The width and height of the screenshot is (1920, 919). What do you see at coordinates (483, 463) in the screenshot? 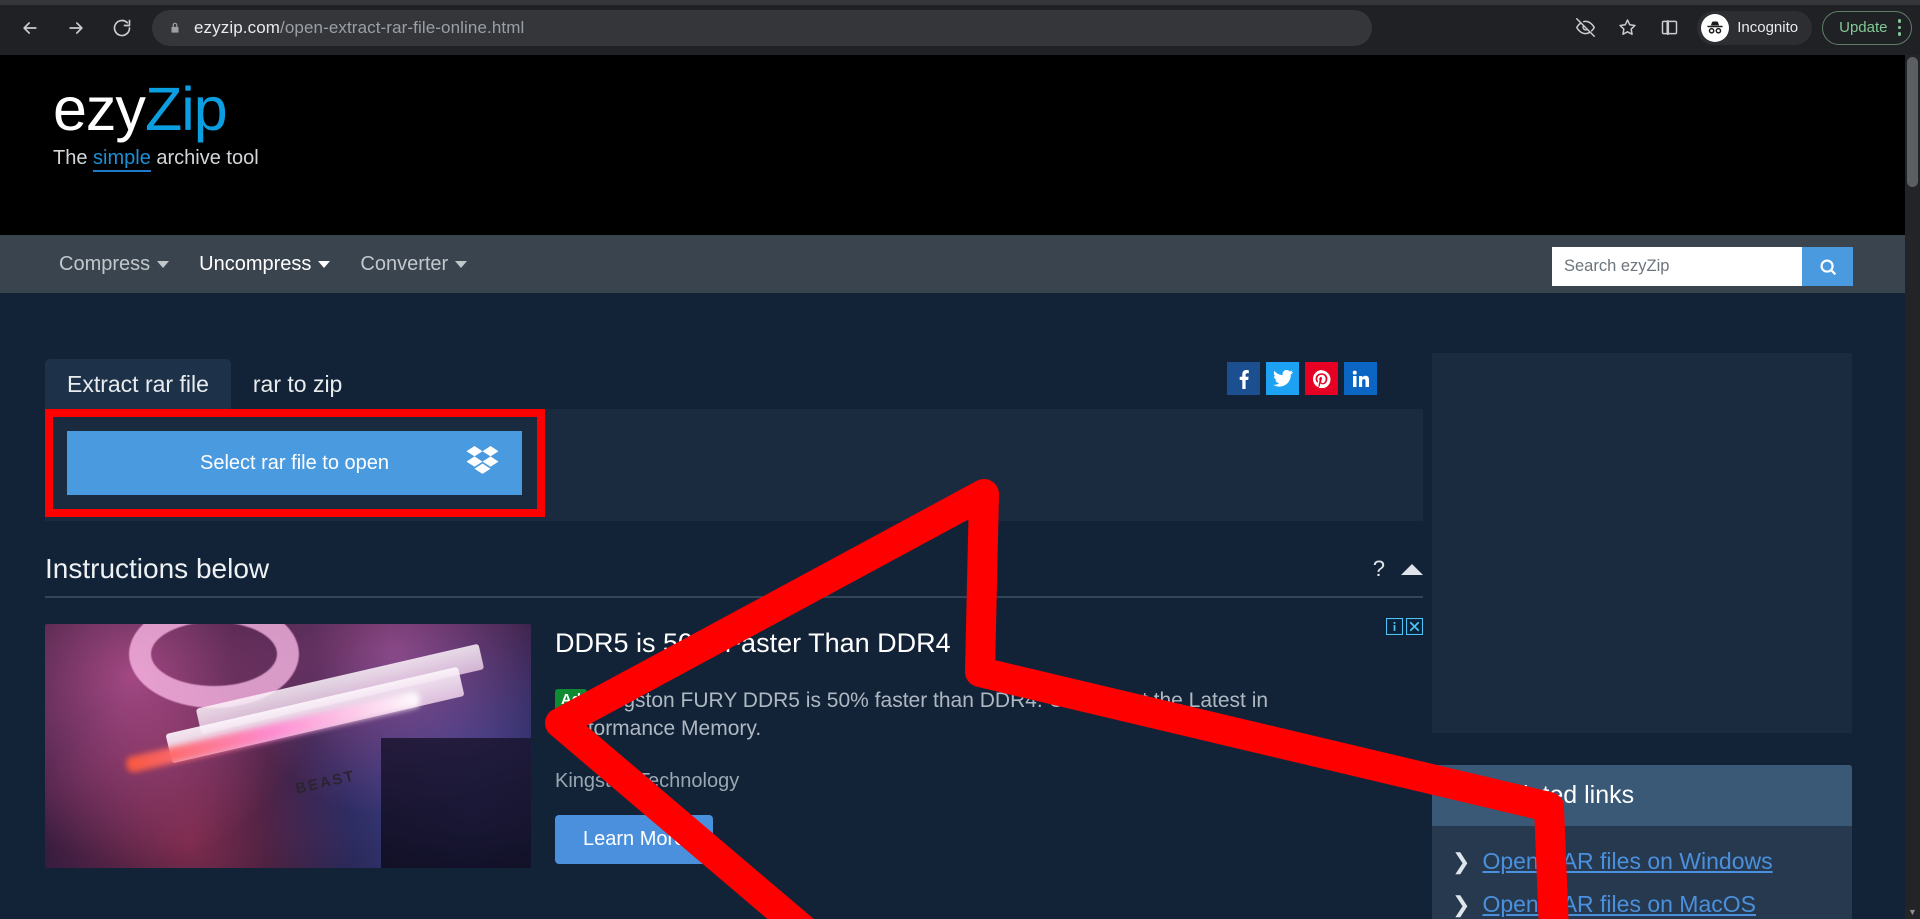
I see `dropbox-icon` at bounding box center [483, 463].